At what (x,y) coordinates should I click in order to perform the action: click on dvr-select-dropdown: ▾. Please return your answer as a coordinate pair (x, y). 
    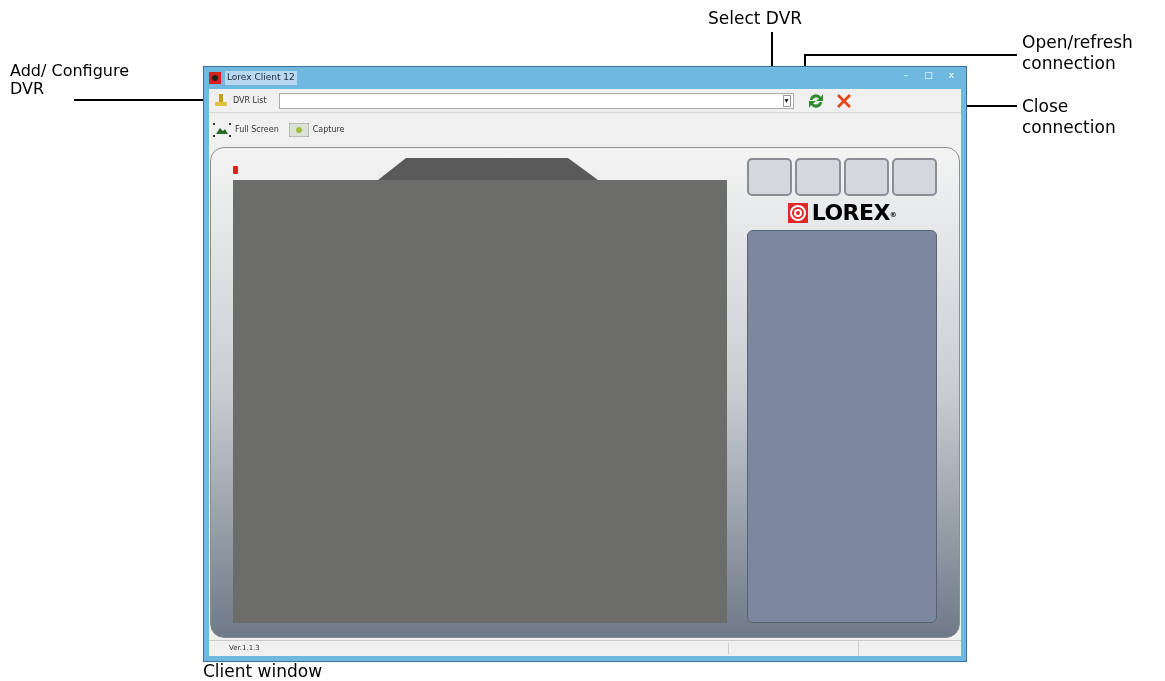
    Looking at the image, I should click on (536, 100).